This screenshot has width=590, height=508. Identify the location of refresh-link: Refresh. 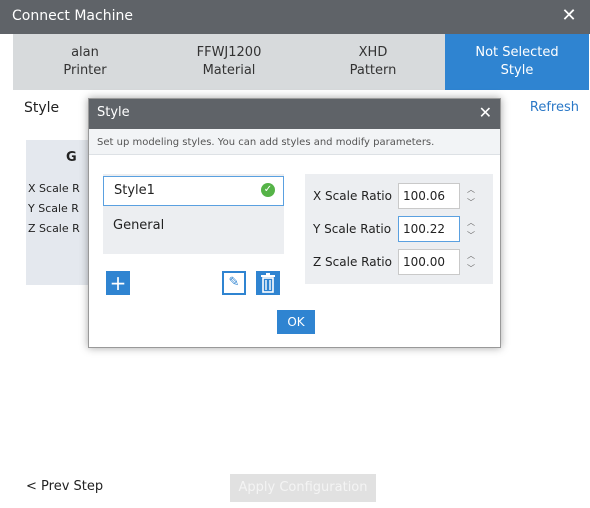
(554, 107).